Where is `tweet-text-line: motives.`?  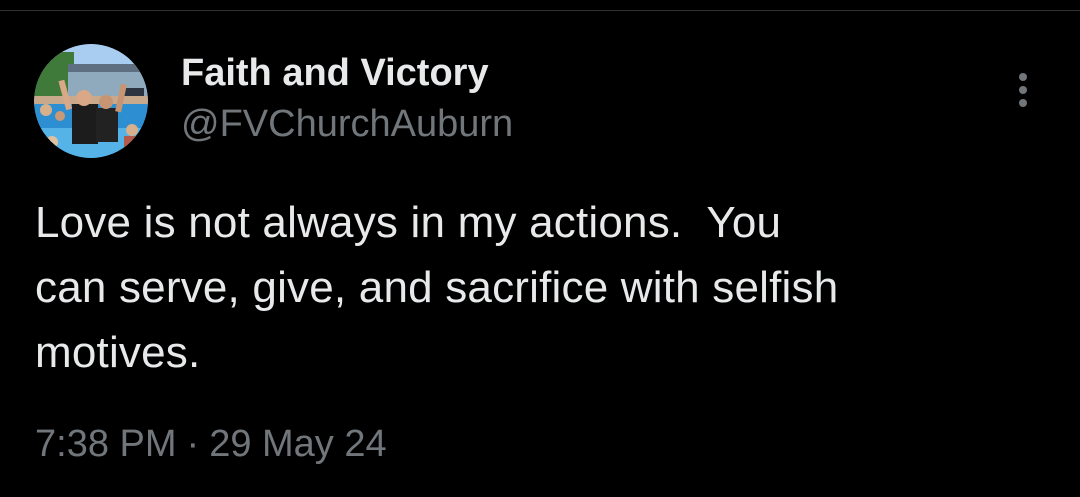
tweet-text-line: motives. is located at coordinates (118, 352).